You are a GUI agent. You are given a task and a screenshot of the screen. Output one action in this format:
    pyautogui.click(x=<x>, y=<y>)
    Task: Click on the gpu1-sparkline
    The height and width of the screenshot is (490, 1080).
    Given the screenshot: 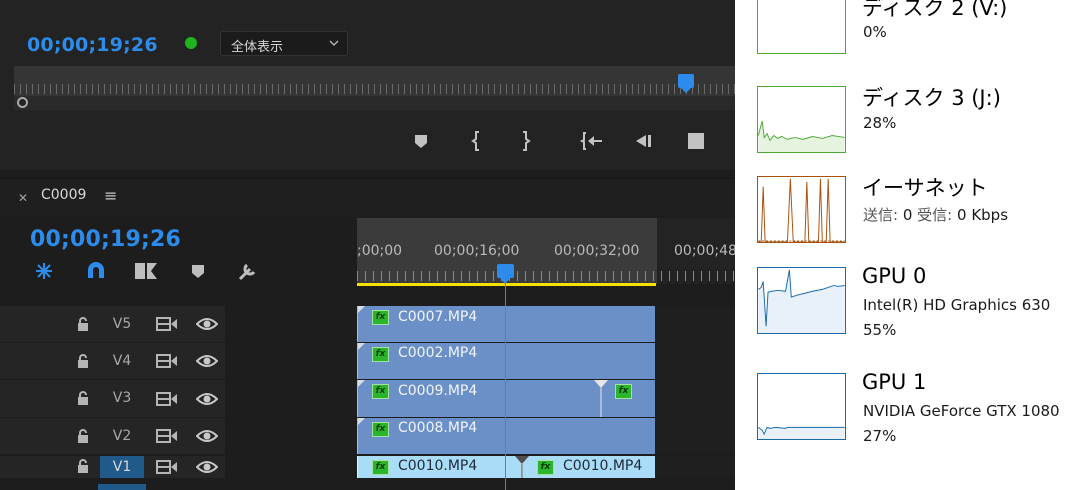 What is the action you would take?
    pyautogui.click(x=801, y=406)
    